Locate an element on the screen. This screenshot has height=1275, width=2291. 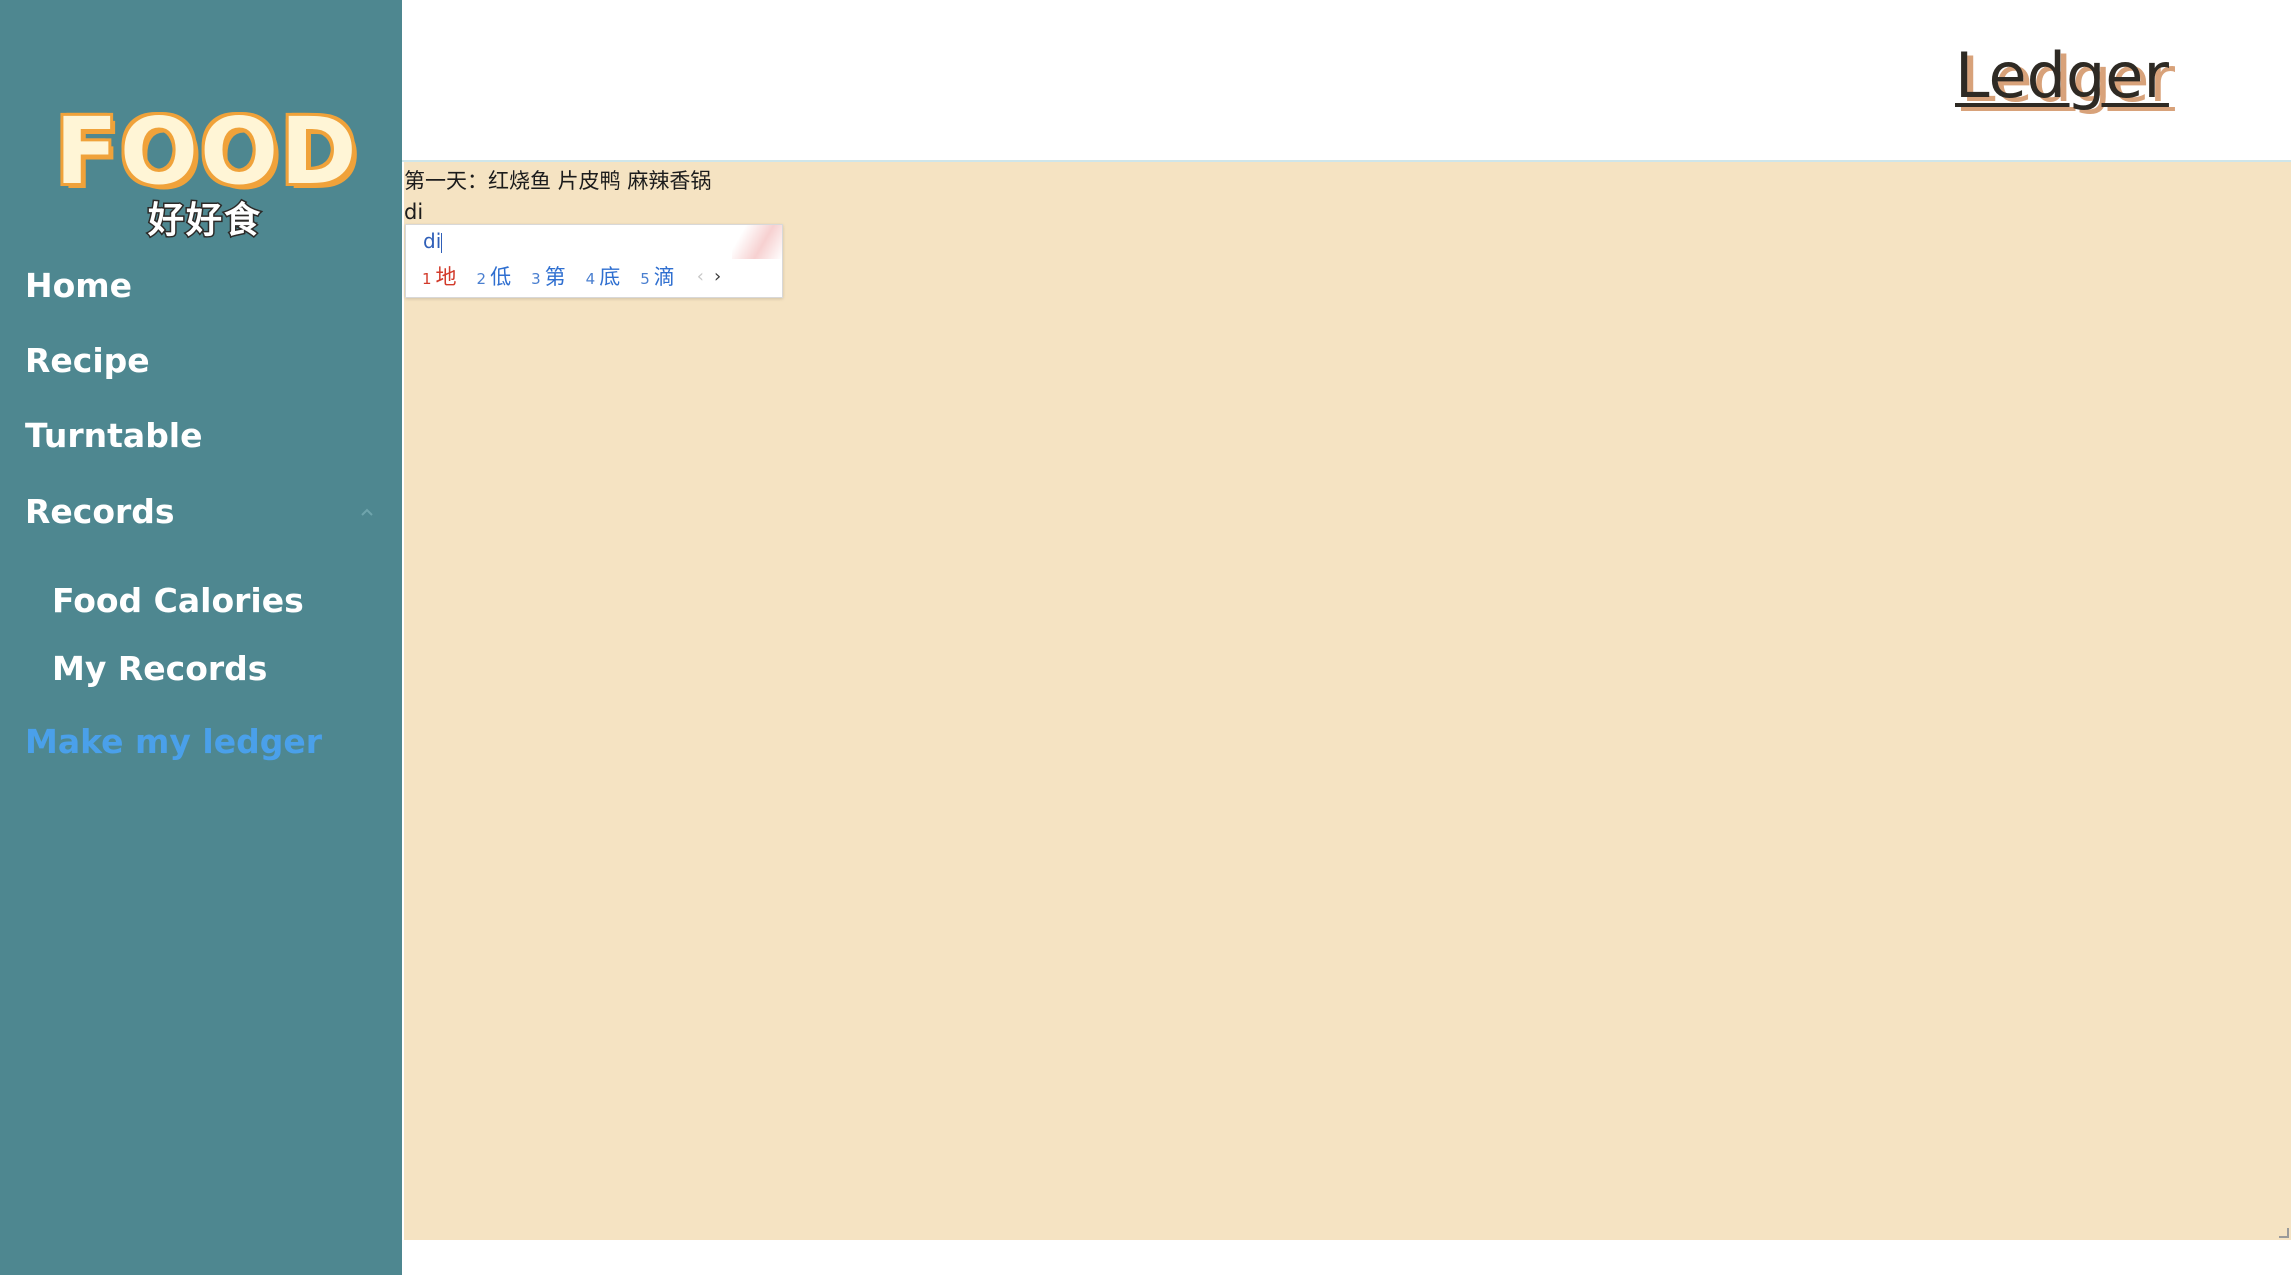
candidate-index: 5 is located at coordinates (645, 279).